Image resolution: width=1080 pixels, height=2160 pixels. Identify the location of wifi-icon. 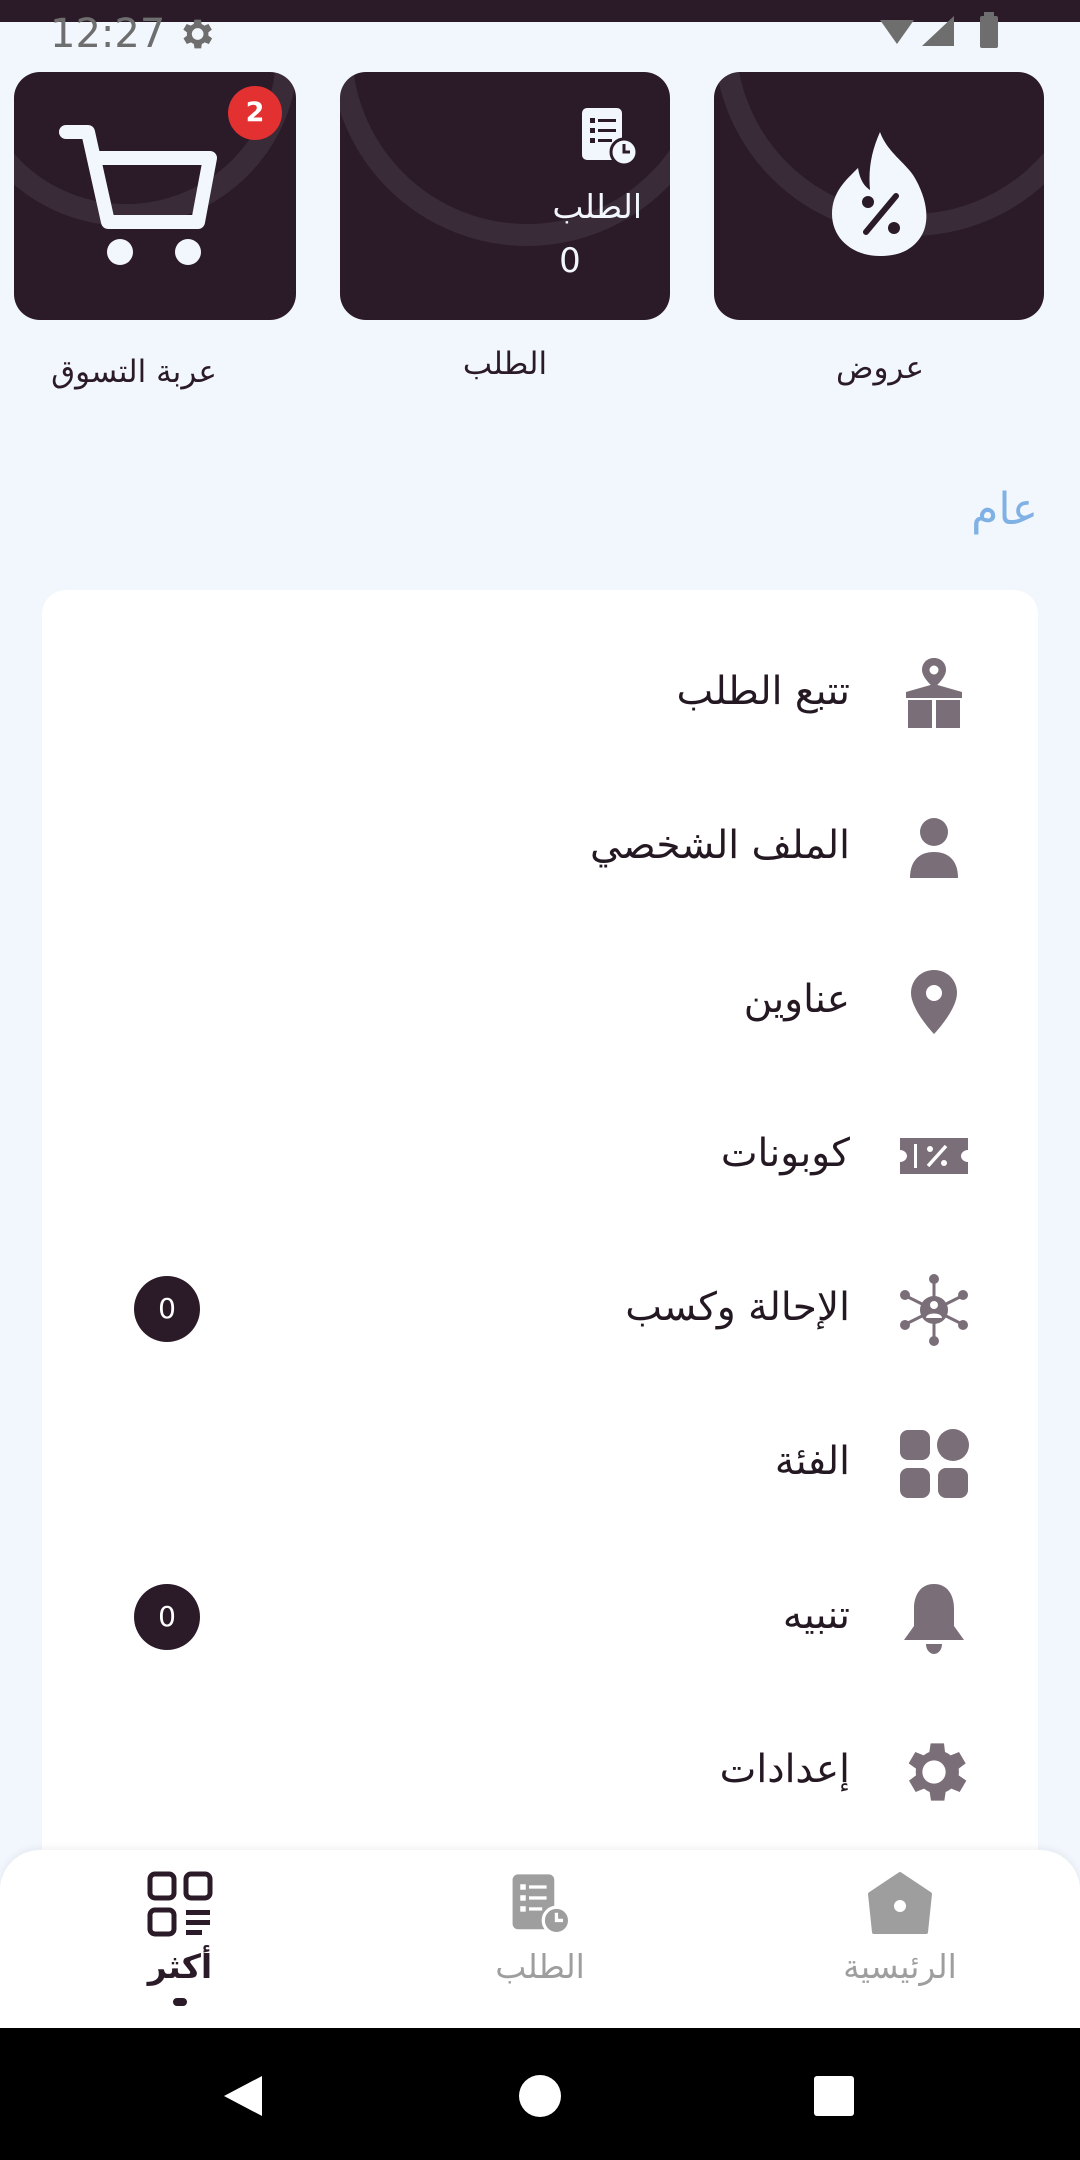
(897, 32).